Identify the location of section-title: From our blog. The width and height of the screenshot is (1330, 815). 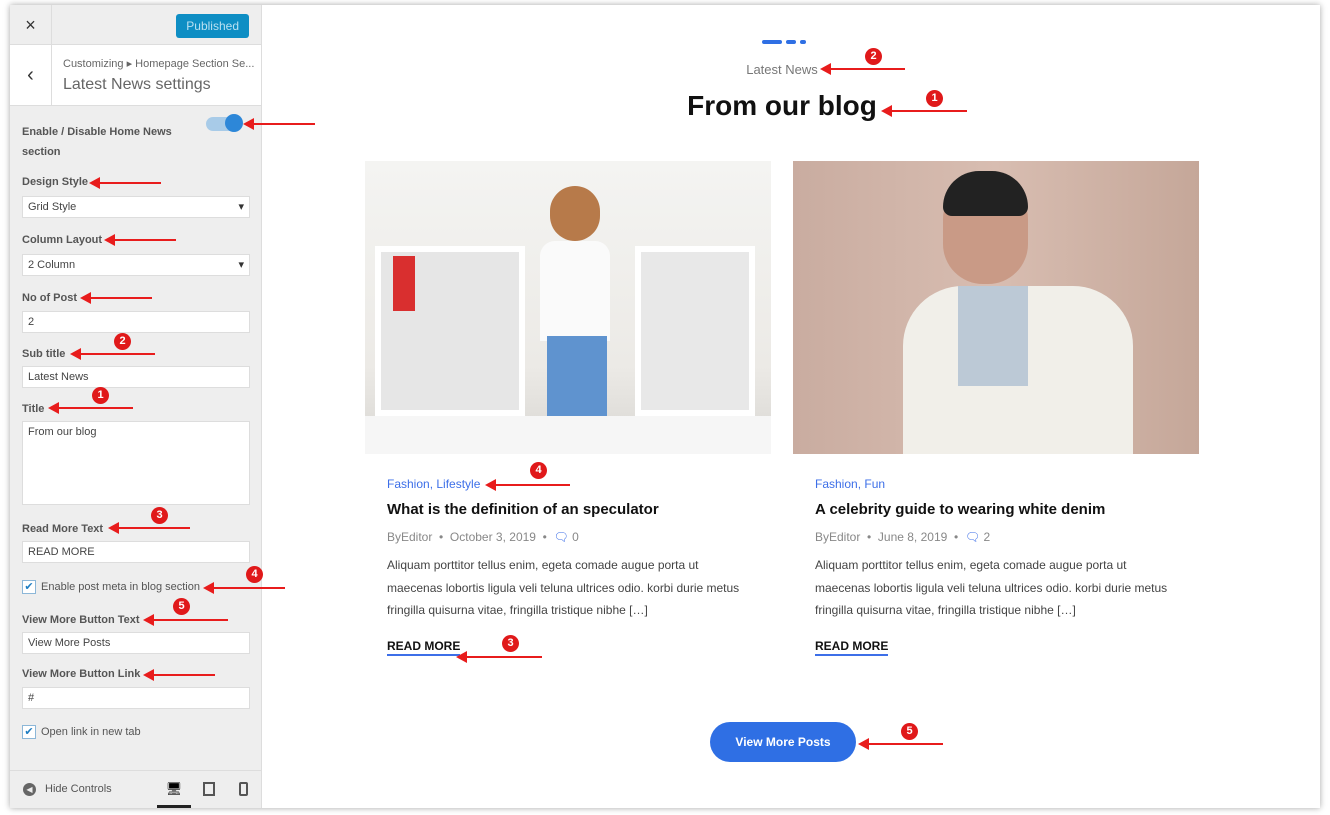
(782, 105).